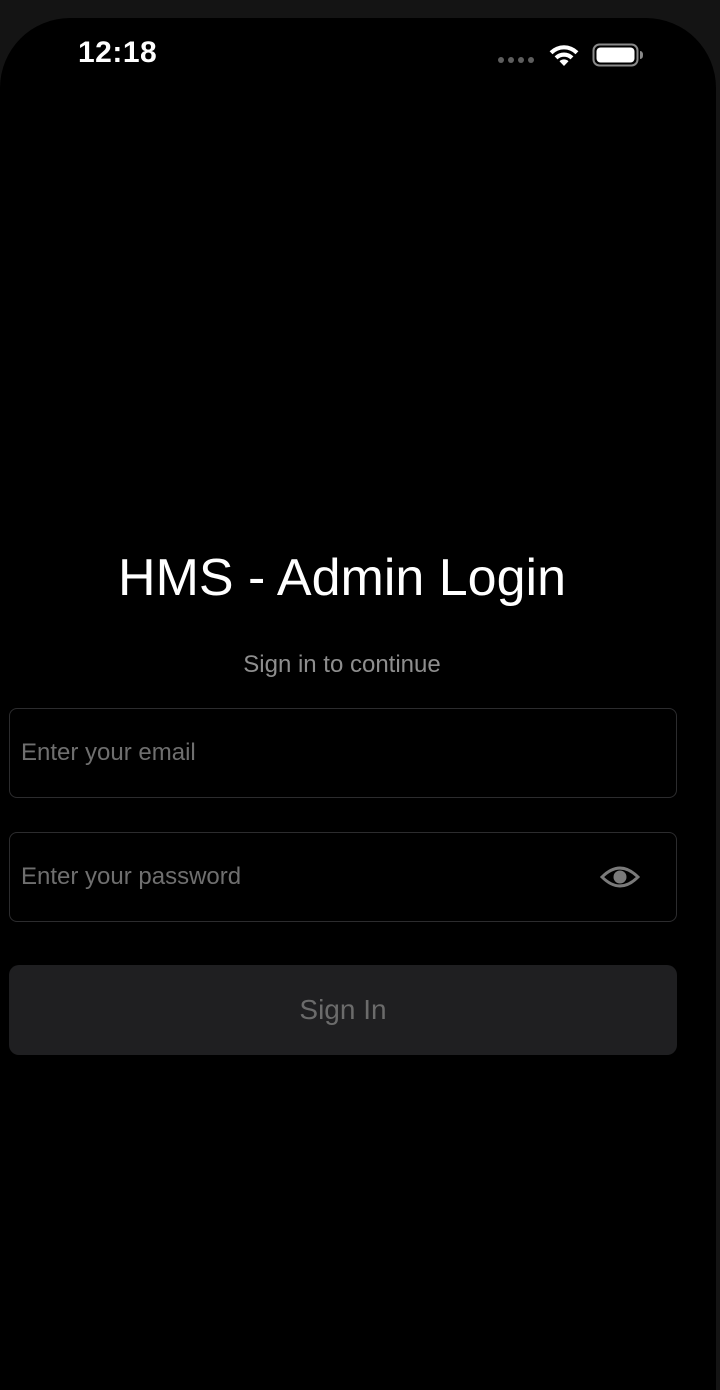  Describe the element at coordinates (620, 877) in the screenshot. I see `eye-icon` at that location.